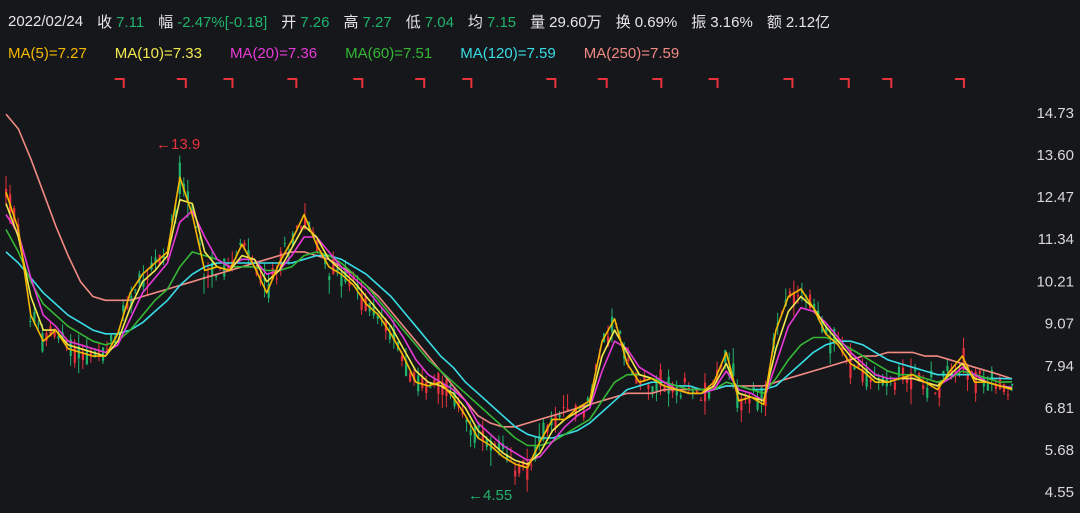  What do you see at coordinates (1055, 281) in the screenshot?
I see `y-tick-label: 10.21` at bounding box center [1055, 281].